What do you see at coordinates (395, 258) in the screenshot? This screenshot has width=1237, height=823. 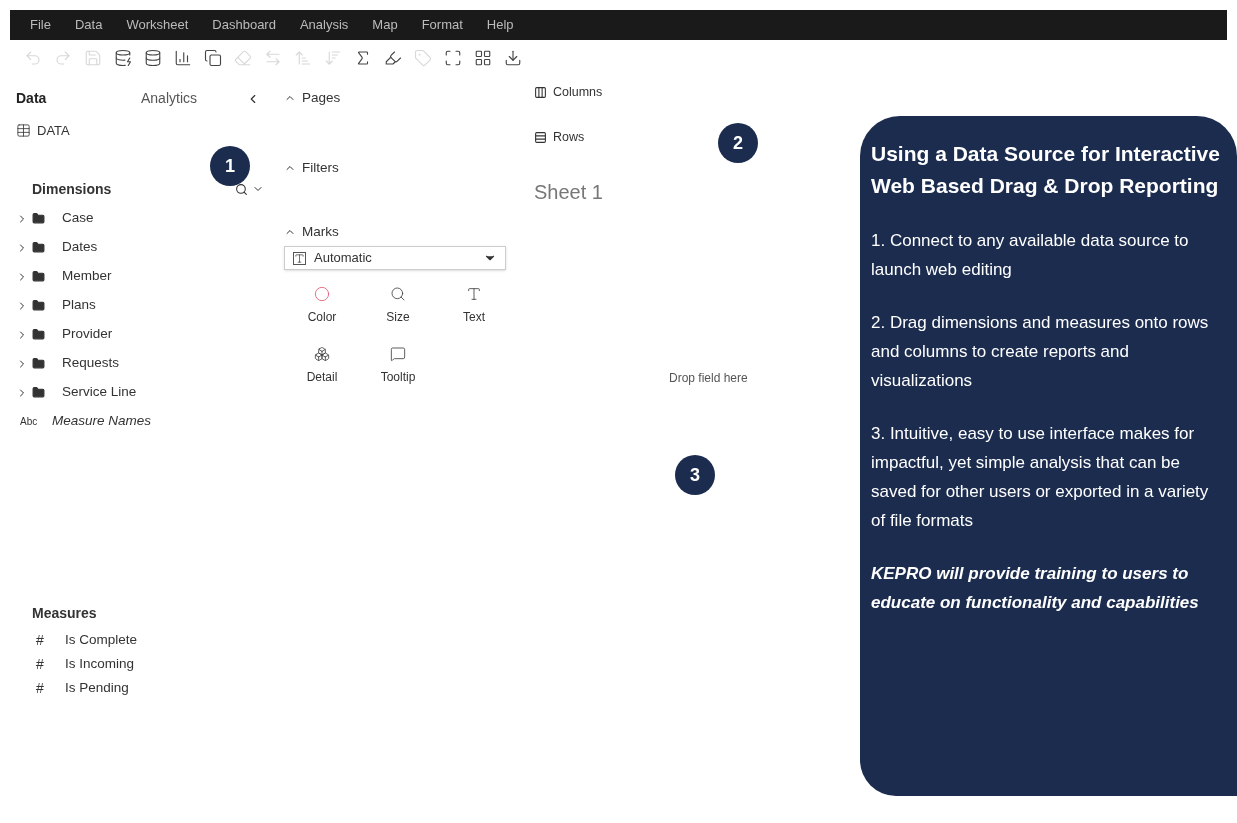 I see `mark-type-dropdown: Automatic` at bounding box center [395, 258].